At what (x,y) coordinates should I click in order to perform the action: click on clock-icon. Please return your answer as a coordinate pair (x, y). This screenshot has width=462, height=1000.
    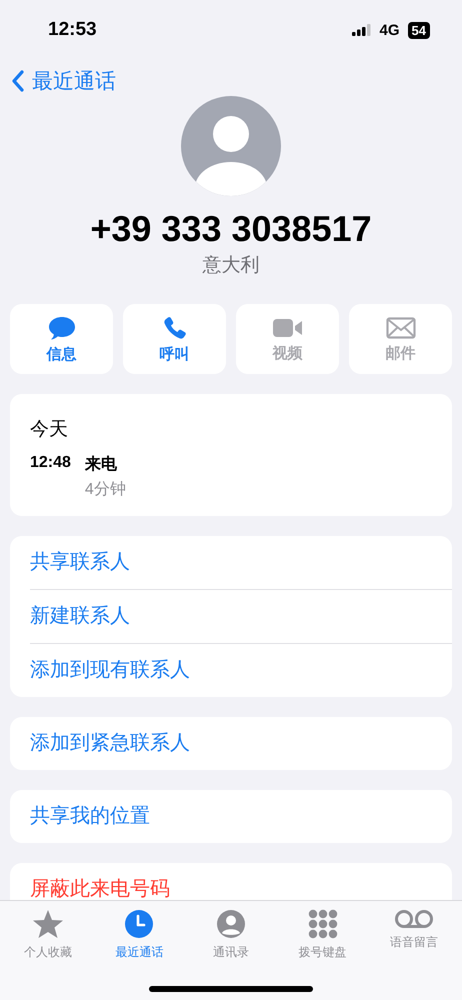
    Looking at the image, I should click on (139, 924).